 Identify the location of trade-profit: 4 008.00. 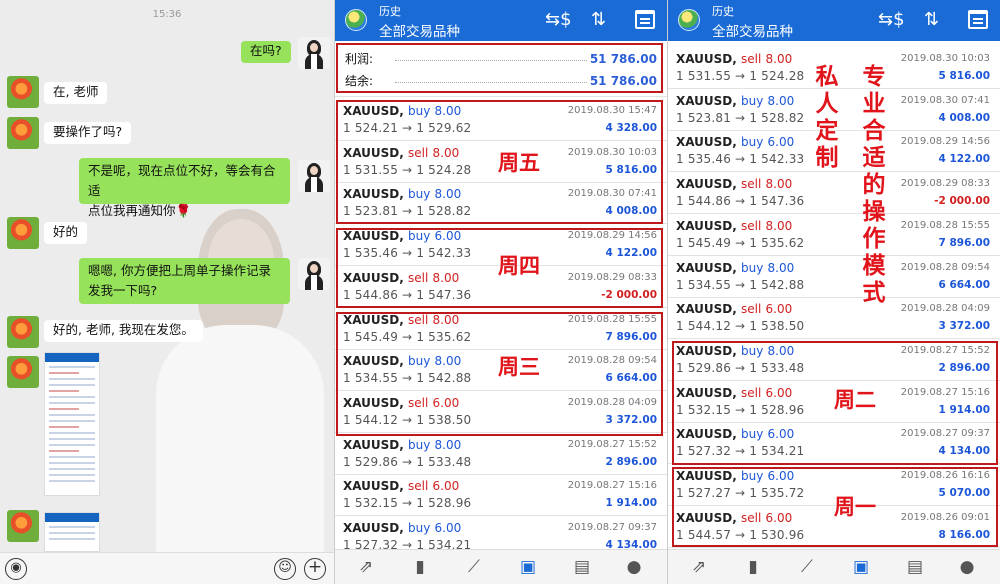
(631, 211).